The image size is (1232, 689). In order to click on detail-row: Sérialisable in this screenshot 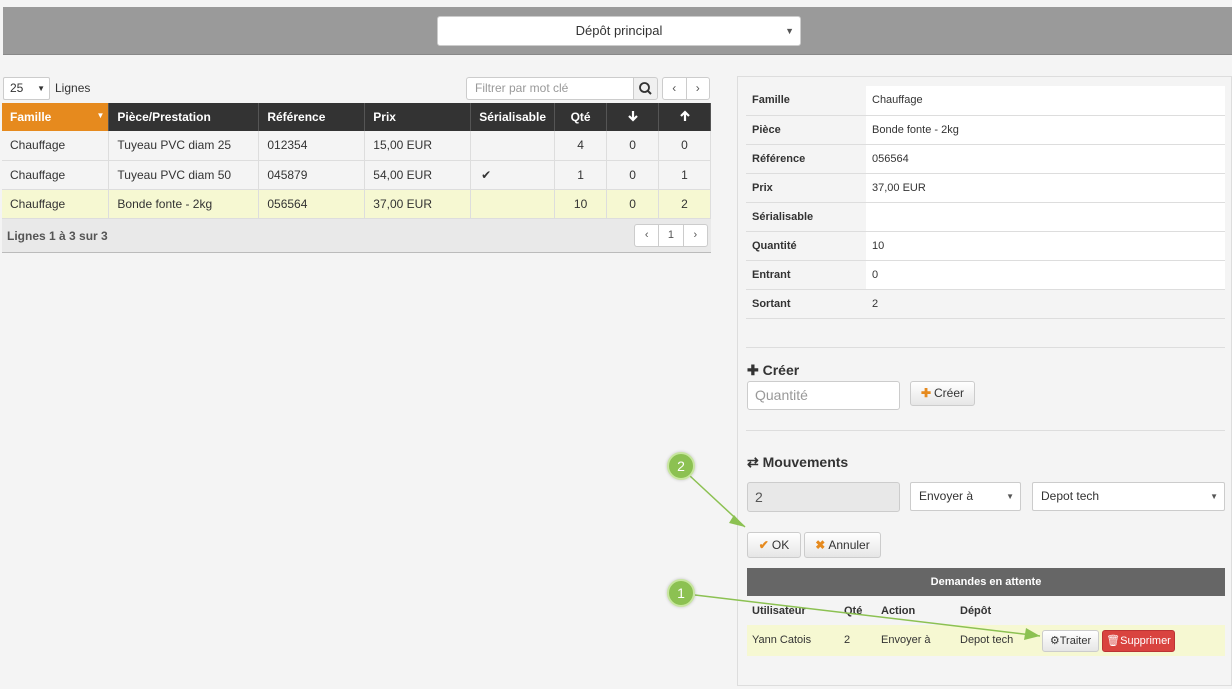, I will do `click(985, 217)`.